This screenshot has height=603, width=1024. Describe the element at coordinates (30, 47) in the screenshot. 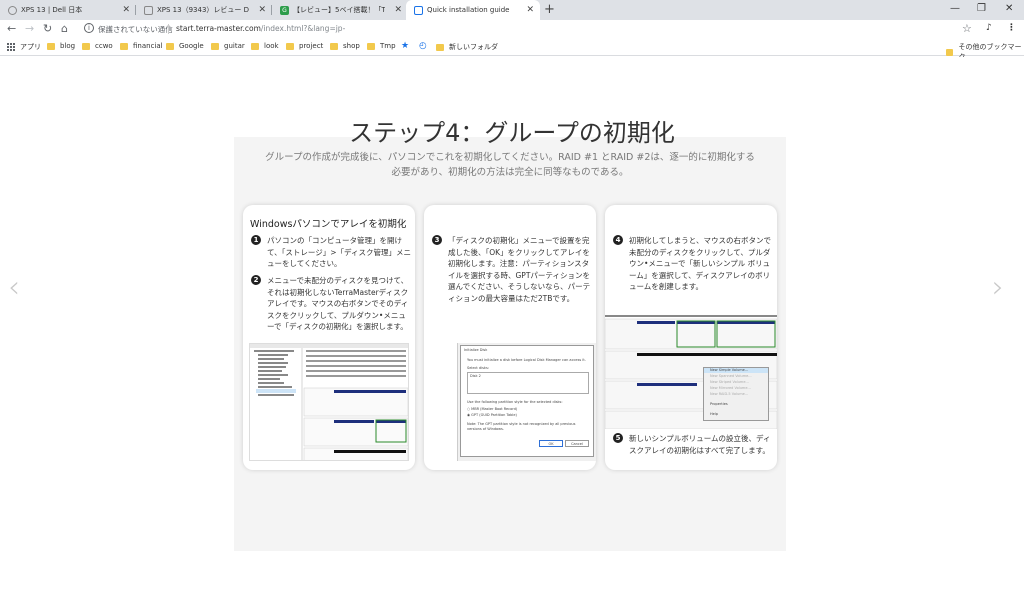

I see `bookmark-label: アプリ` at that location.